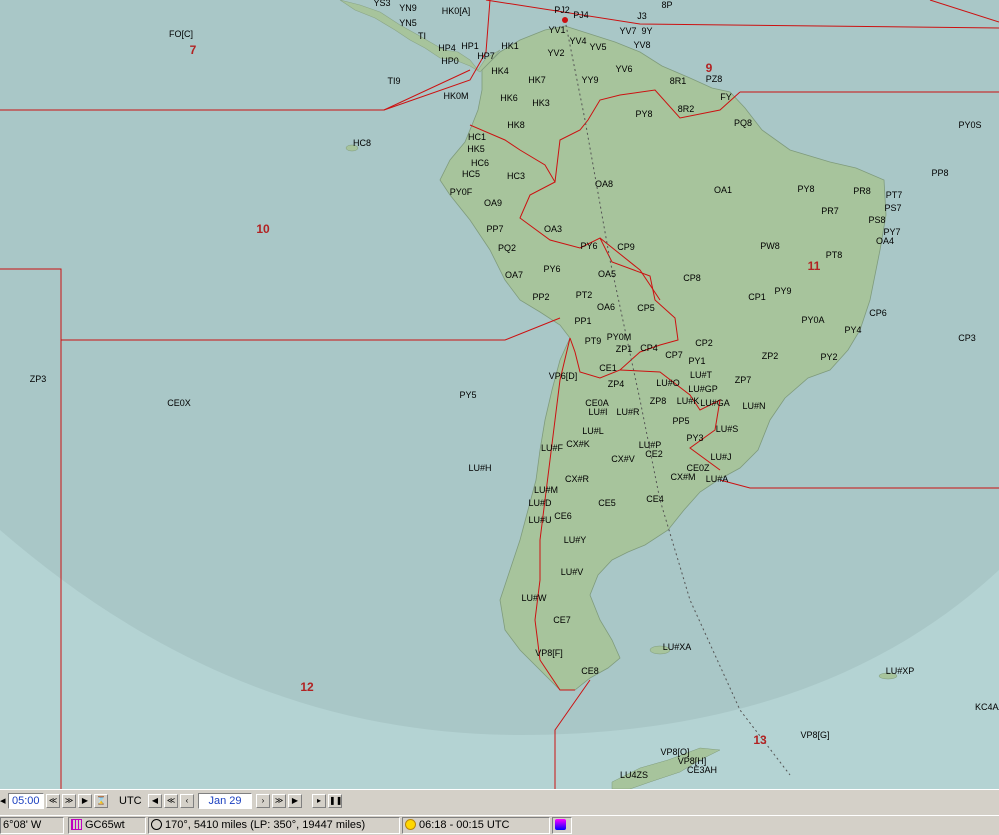  Describe the element at coordinates (642, 16) in the screenshot. I see `prefix-label: J3` at that location.